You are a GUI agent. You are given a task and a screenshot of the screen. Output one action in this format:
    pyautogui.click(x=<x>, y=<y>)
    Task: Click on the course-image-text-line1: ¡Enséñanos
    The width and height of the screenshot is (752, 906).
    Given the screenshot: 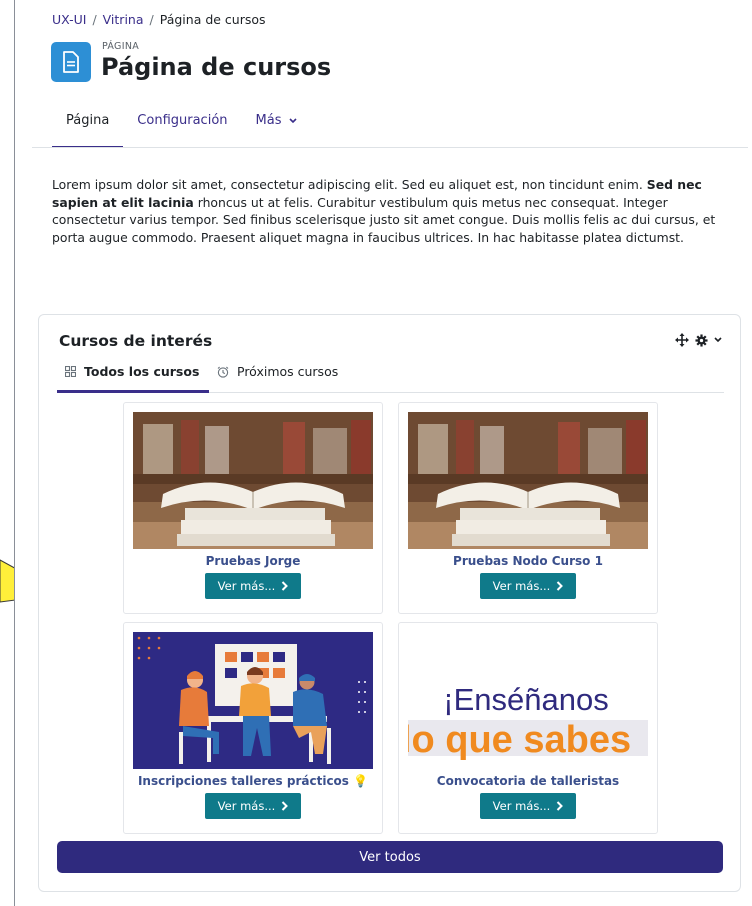 What is the action you would take?
    pyautogui.click(x=525, y=699)
    